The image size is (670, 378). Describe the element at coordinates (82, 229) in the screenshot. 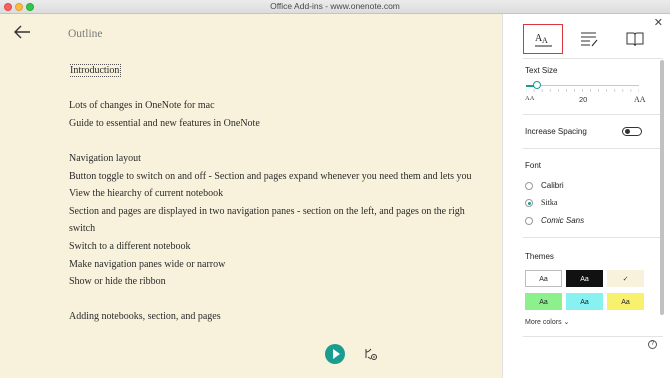

I see `content-text: switch` at that location.